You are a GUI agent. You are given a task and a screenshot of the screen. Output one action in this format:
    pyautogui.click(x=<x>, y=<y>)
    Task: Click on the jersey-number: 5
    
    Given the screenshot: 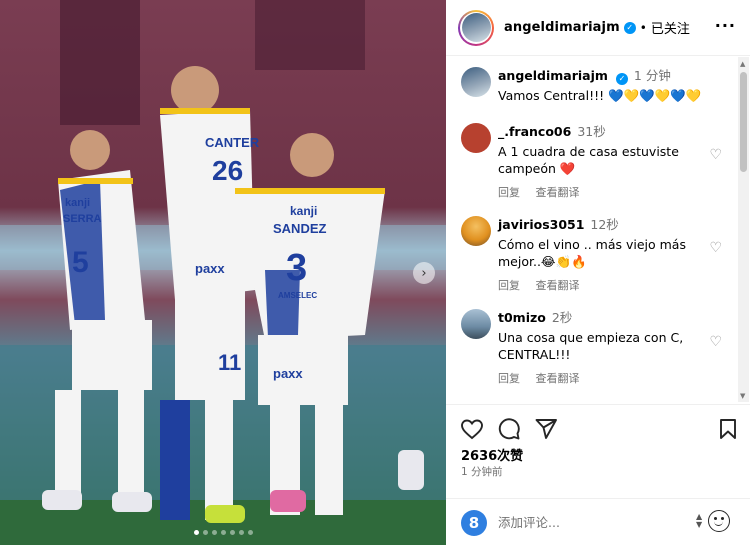 What is the action you would take?
    pyautogui.click(x=80, y=262)
    